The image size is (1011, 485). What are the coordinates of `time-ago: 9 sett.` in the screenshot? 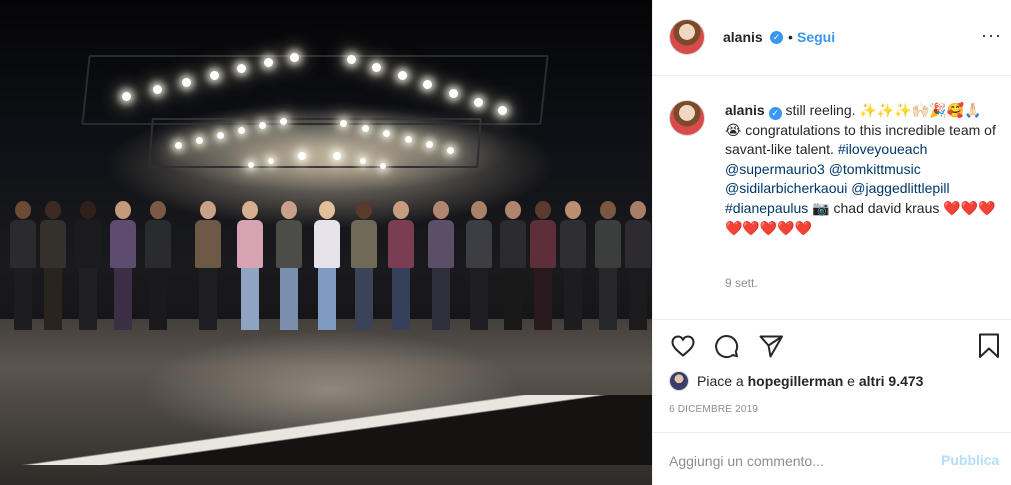 It's located at (741, 283).